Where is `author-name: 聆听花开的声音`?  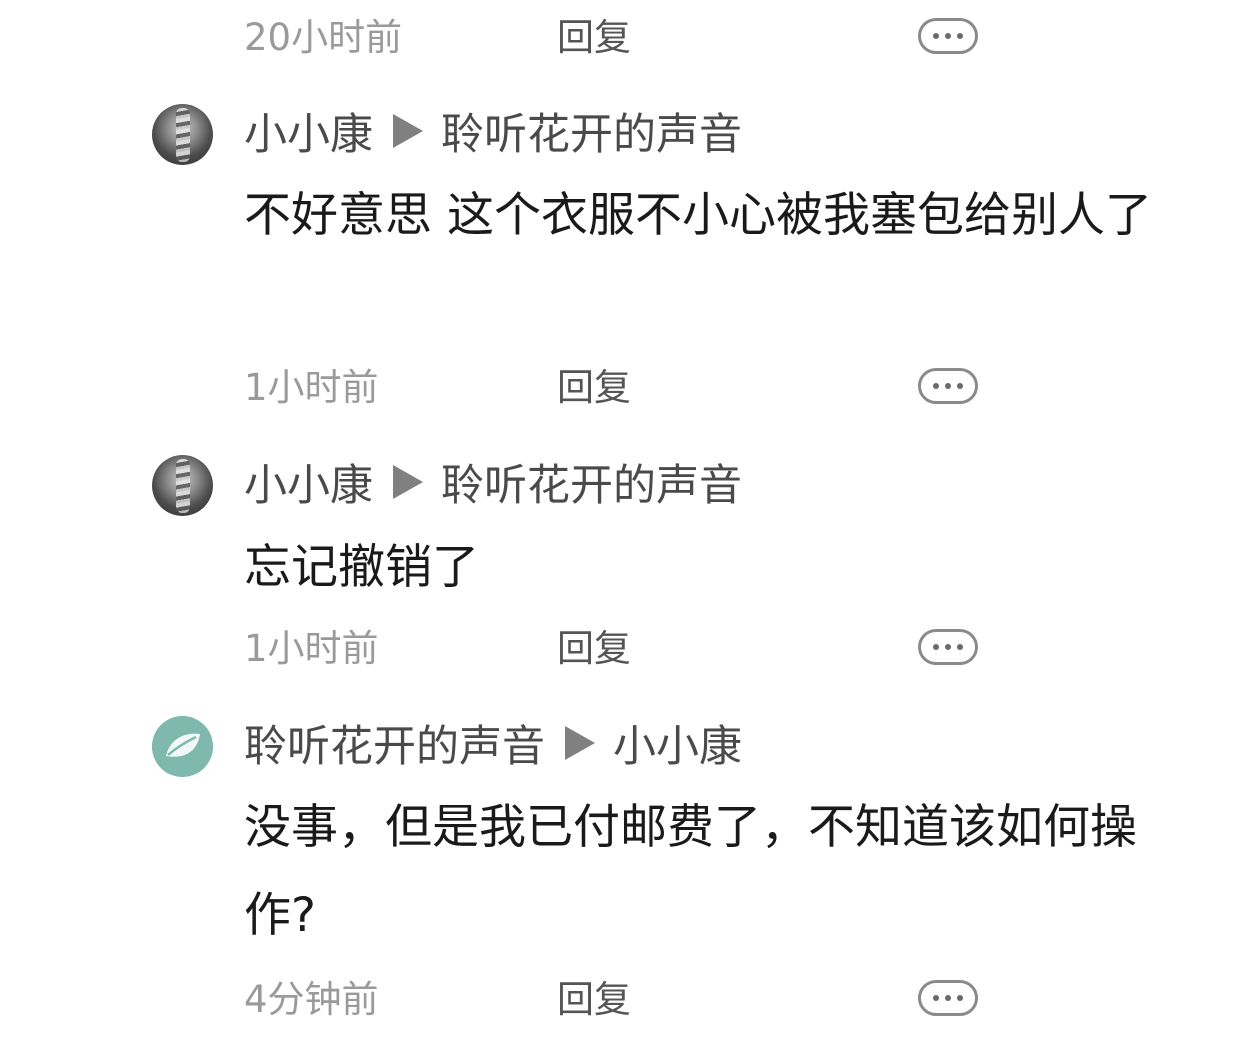
author-name: 聆听花开的声音 is located at coordinates (394, 743).